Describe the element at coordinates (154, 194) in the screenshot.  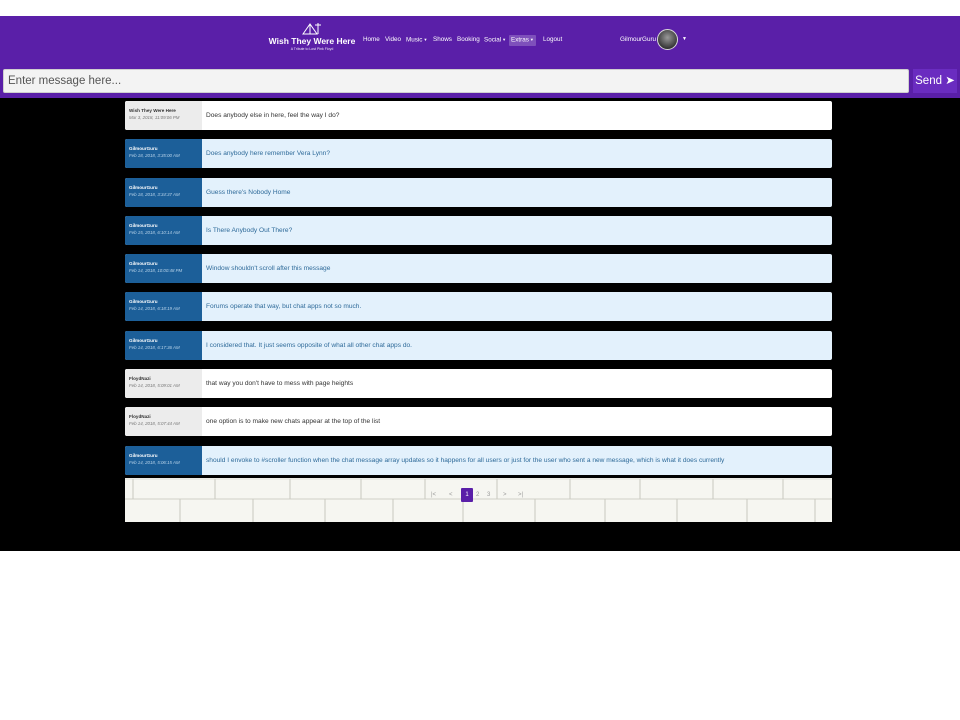
I see `message-timestamp: Feb 18, 2018, 3:34:37 AM` at that location.